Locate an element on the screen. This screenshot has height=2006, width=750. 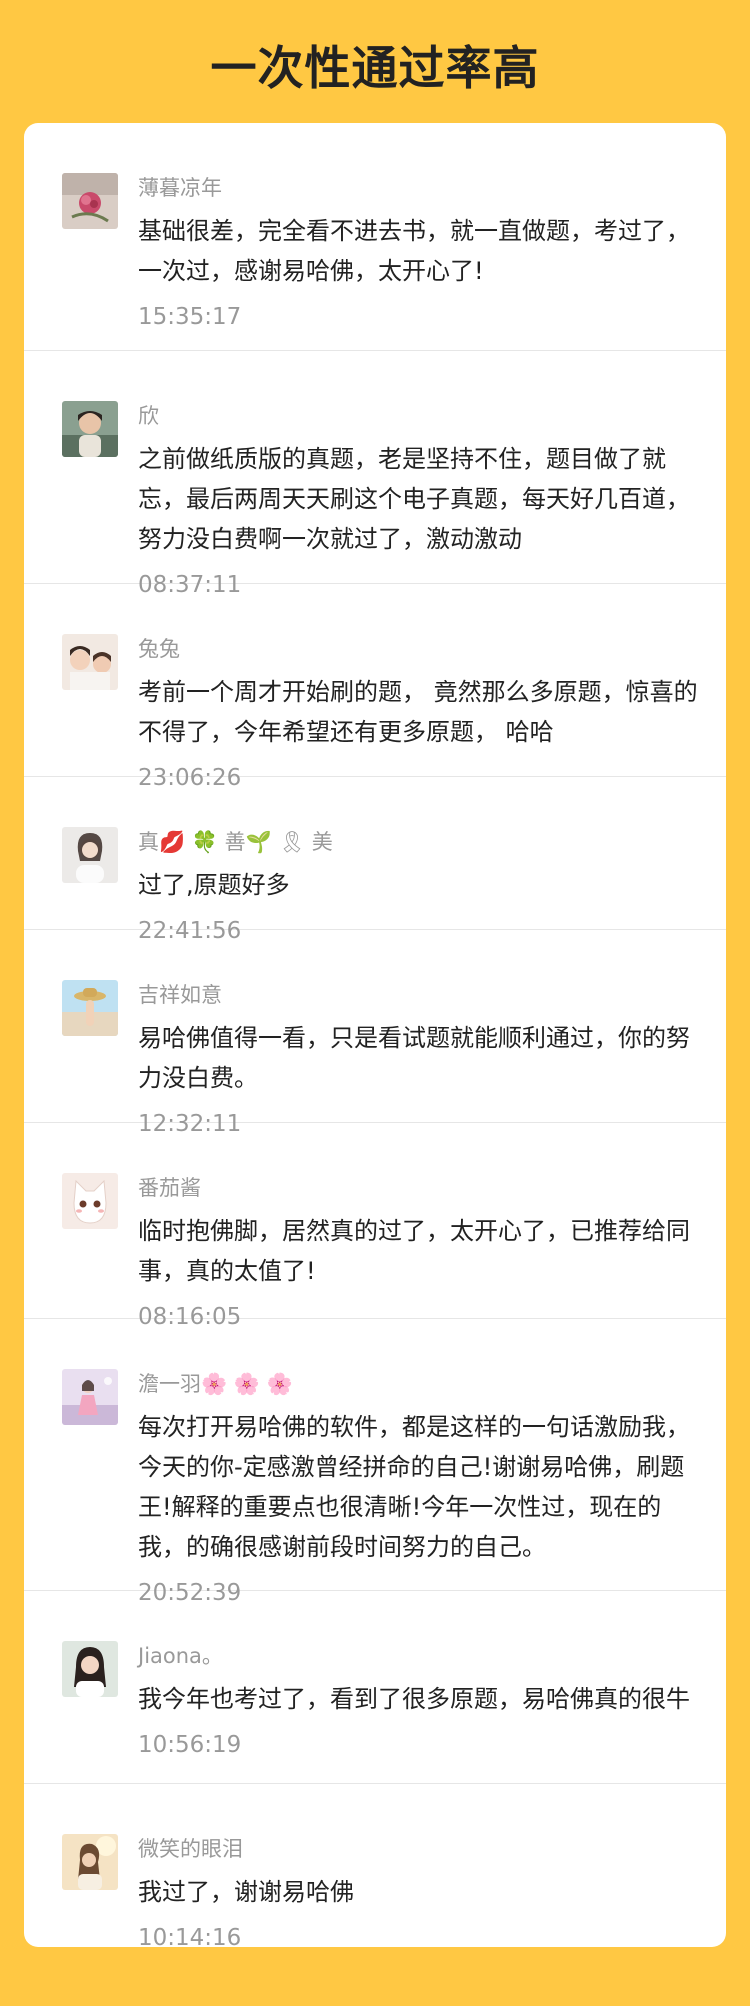
username: 欣 is located at coordinates (148, 416).